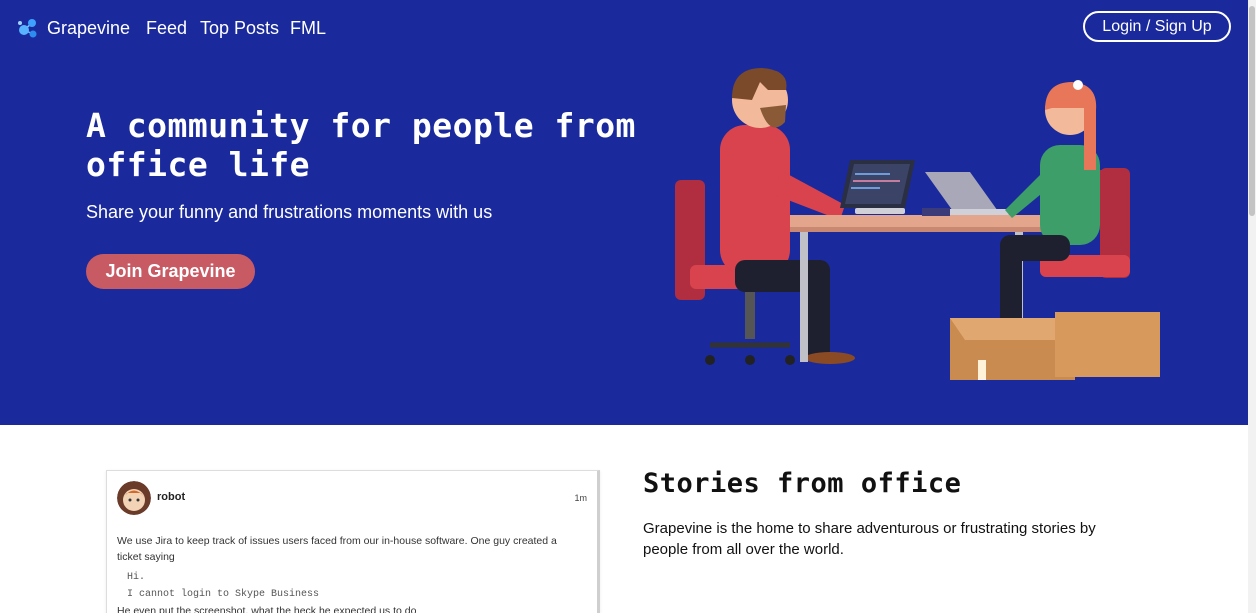 This screenshot has width=1256, height=613. Describe the element at coordinates (89, 27) in the screenshot. I see `brand-name: Grapevine` at that location.